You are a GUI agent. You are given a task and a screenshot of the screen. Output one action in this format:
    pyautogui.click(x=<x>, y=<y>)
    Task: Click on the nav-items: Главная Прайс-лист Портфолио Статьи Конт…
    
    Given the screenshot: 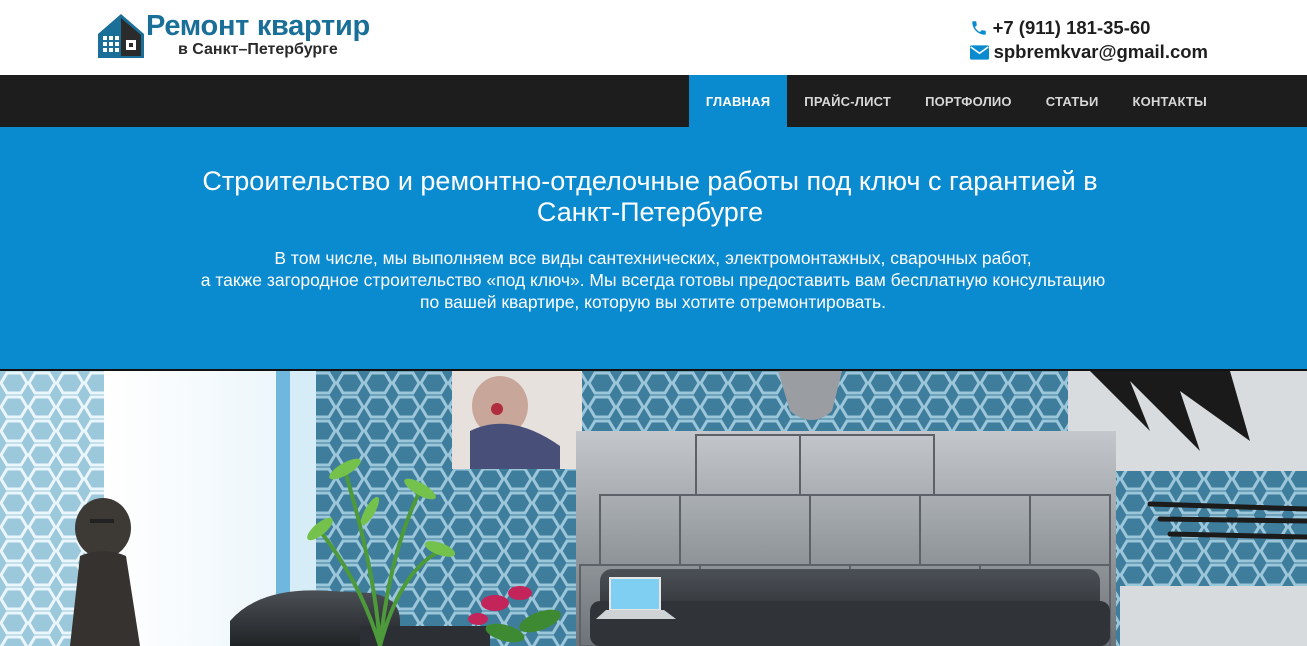 What is the action you would take?
    pyautogui.click(x=956, y=101)
    